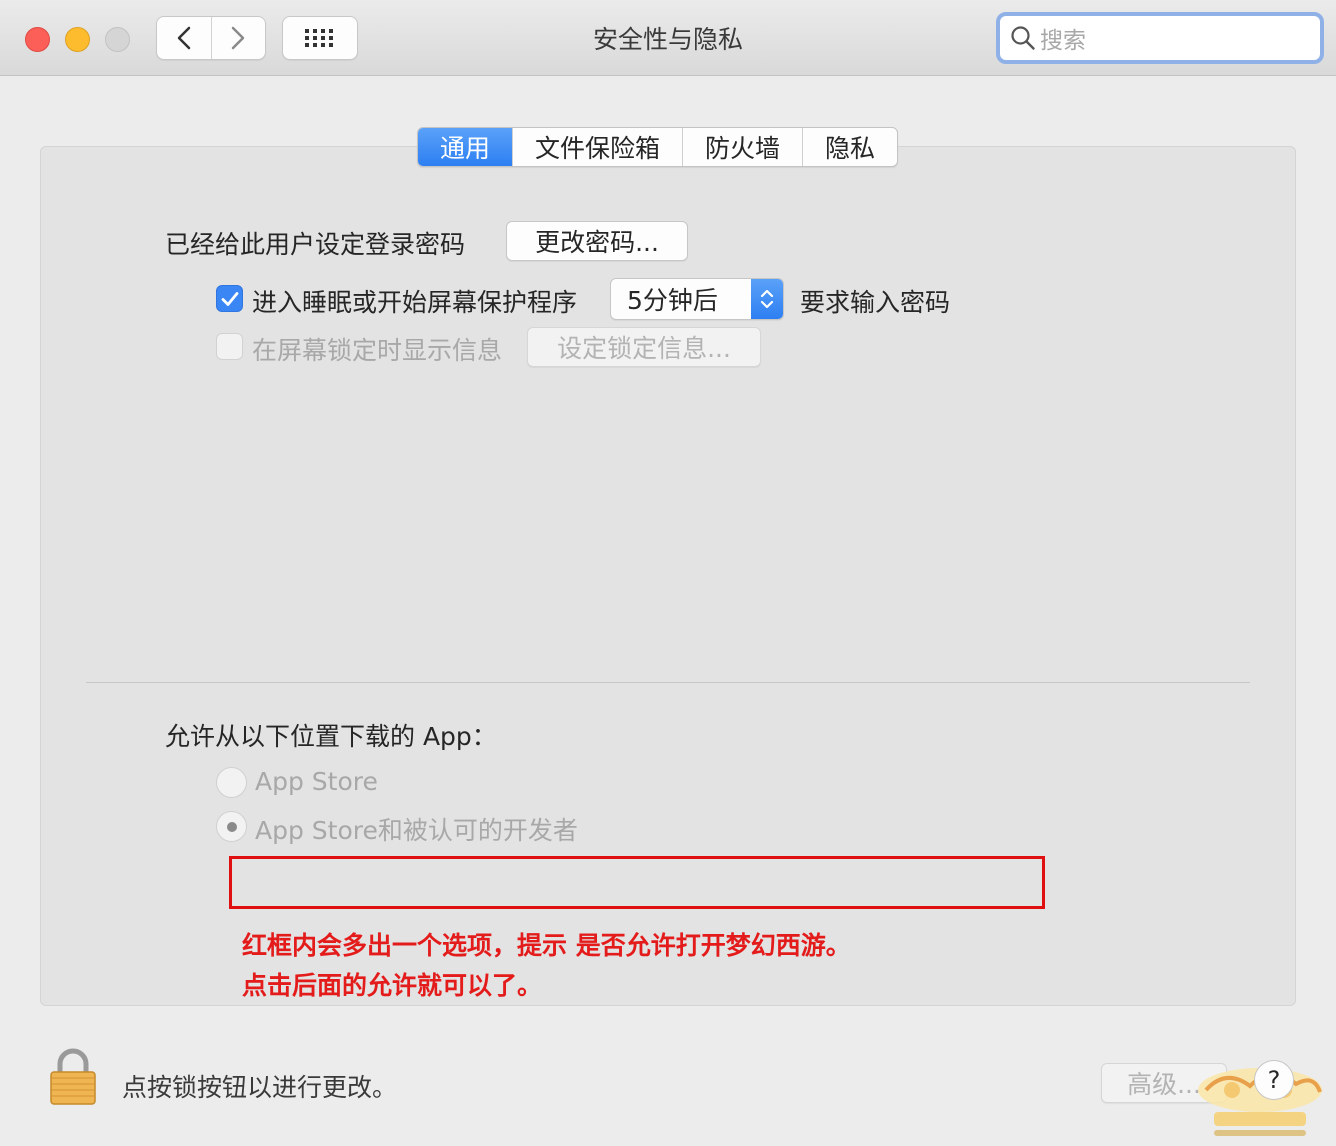 Image resolution: width=1336 pixels, height=1146 pixels. Describe the element at coordinates (465, 147) in the screenshot. I see `tab-general: 通用` at that location.